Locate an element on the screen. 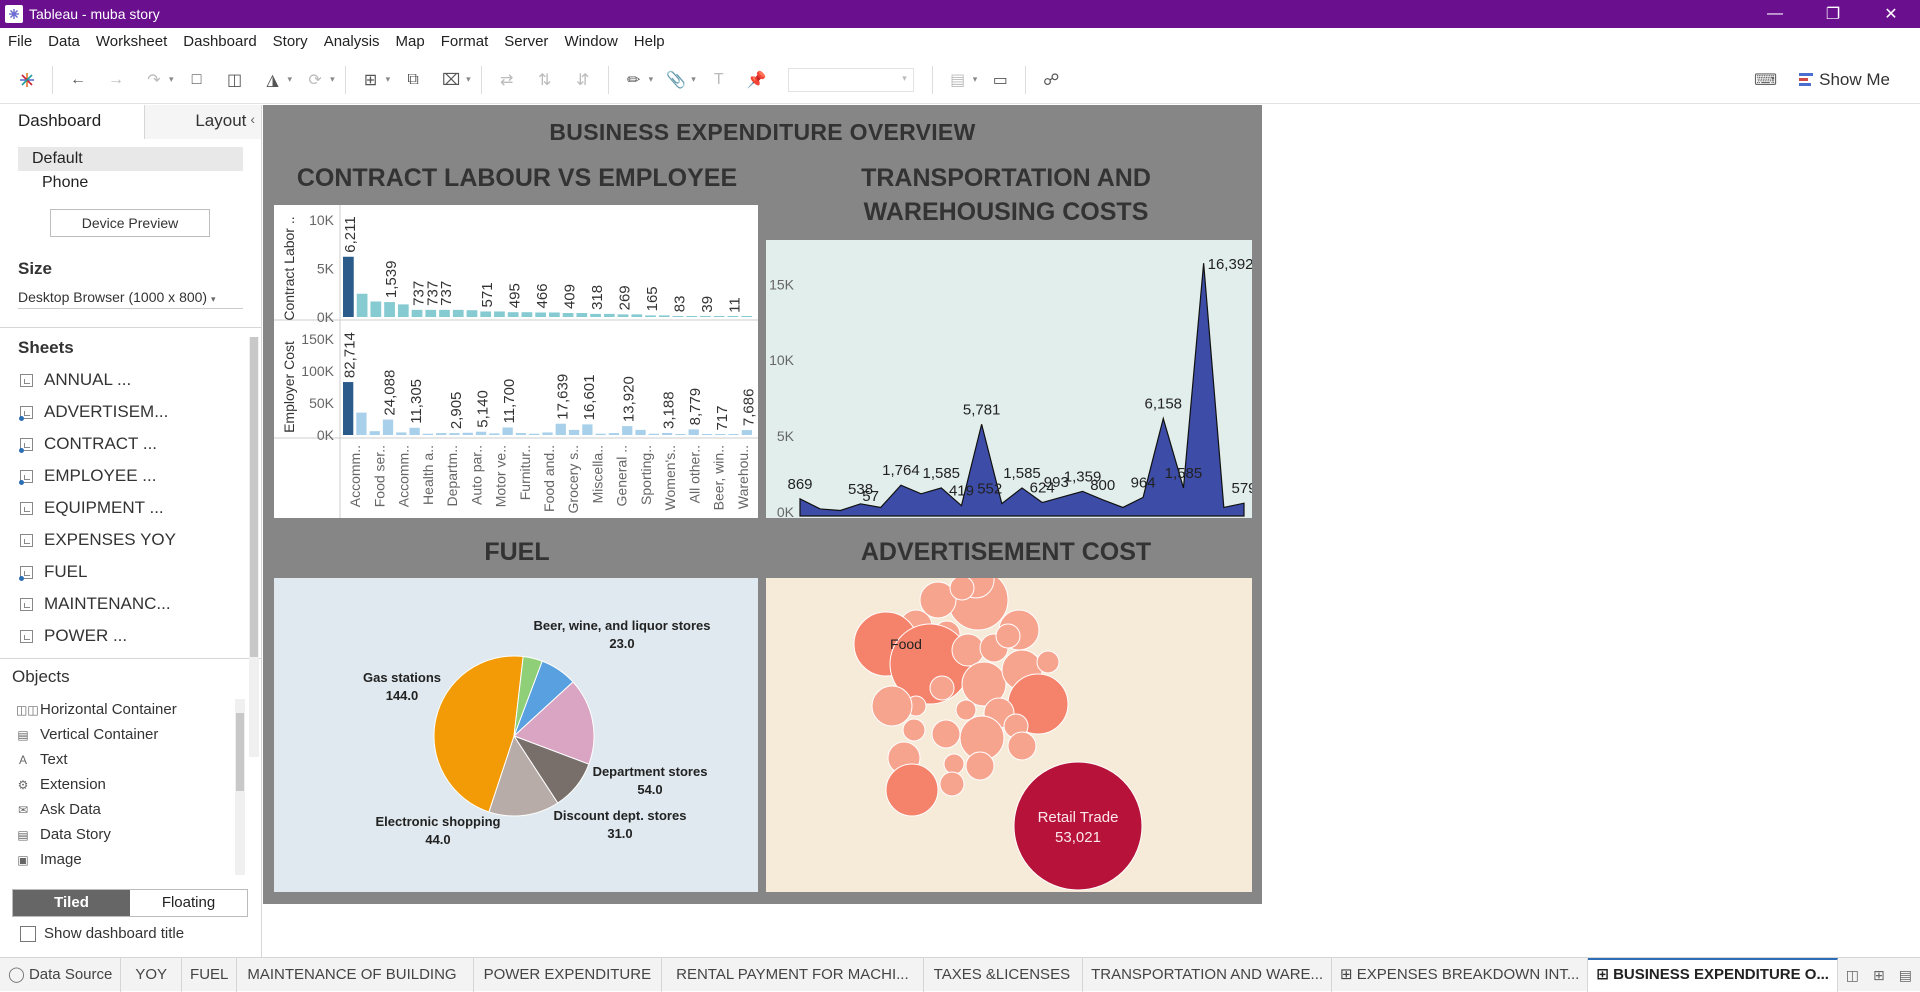  menu-data: Data is located at coordinates (64, 42).